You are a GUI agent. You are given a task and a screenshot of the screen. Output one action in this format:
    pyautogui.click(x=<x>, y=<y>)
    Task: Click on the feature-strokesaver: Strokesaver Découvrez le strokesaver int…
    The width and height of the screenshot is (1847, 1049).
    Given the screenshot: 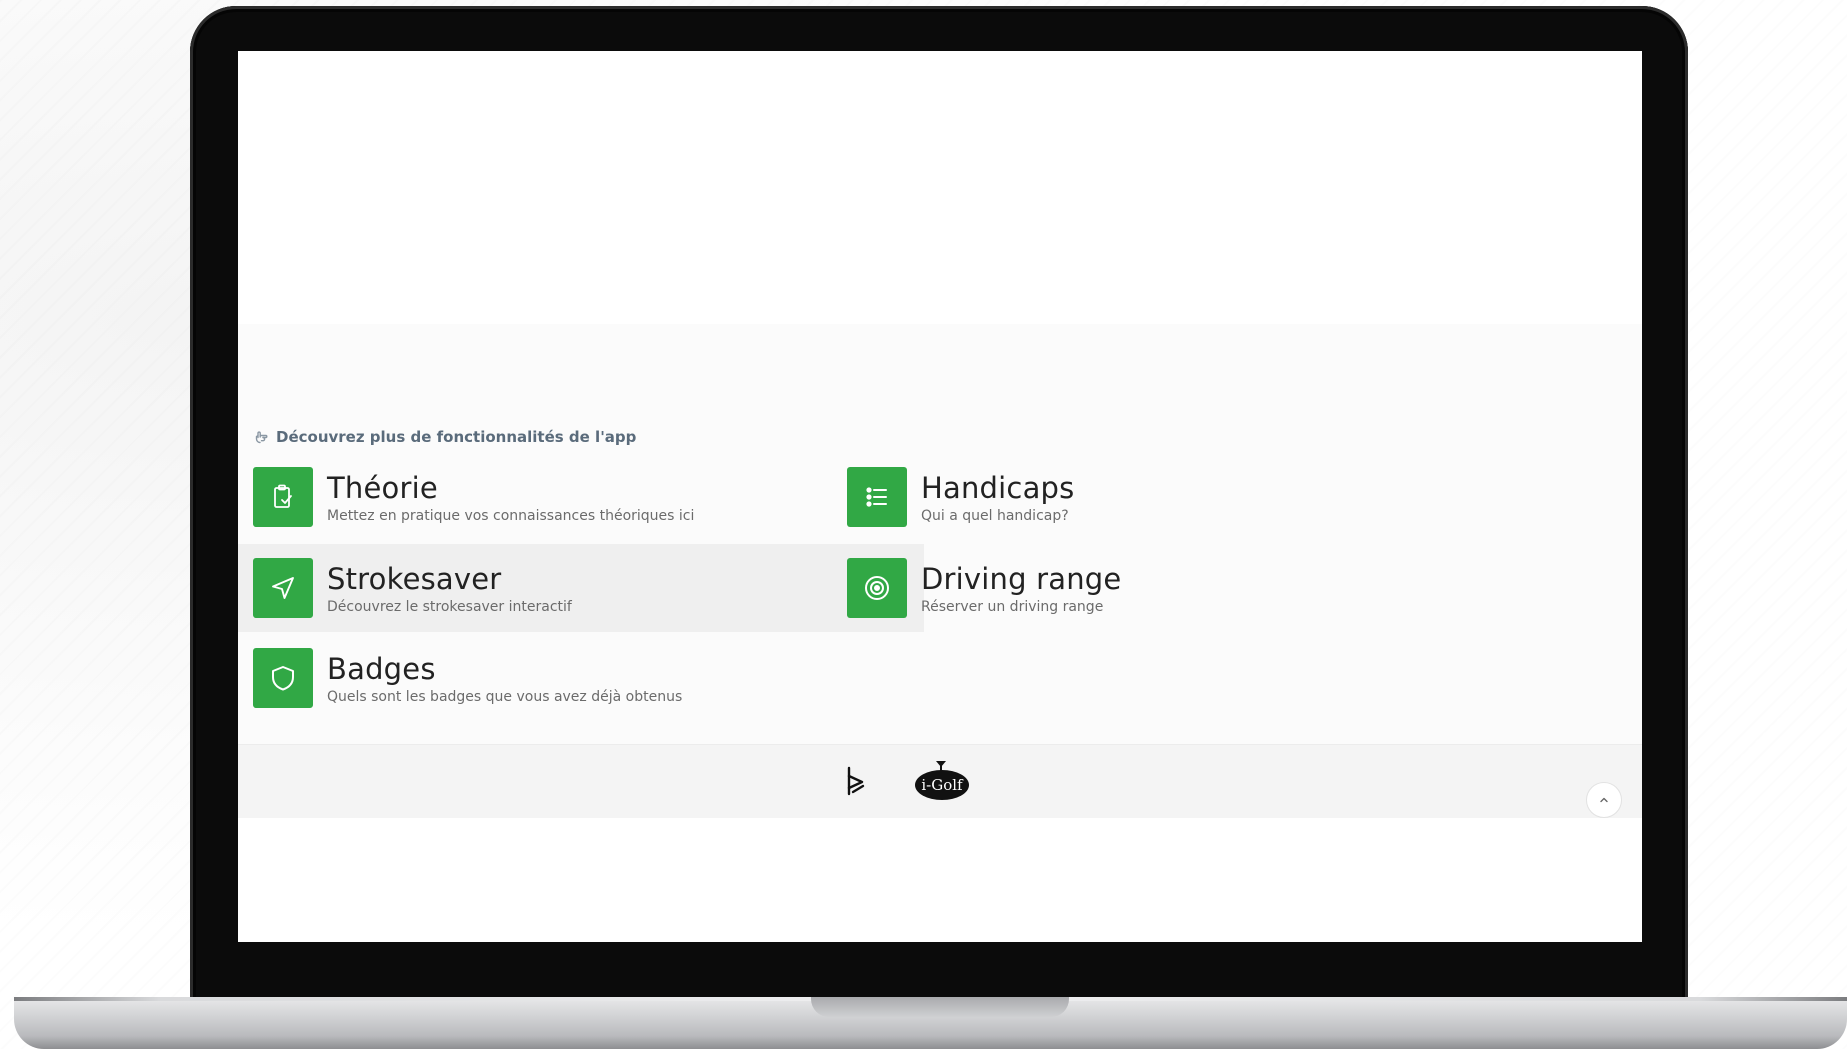 What is the action you would take?
    pyautogui.click(x=581, y=588)
    